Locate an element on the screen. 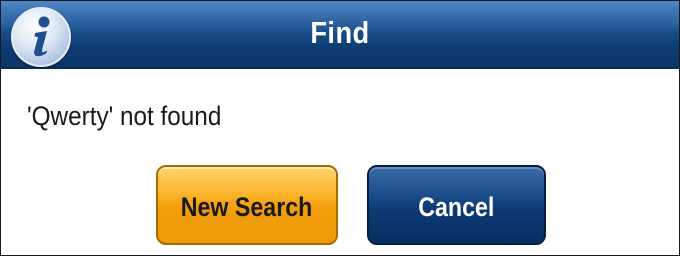  cancel-button: Cancel is located at coordinates (456, 205).